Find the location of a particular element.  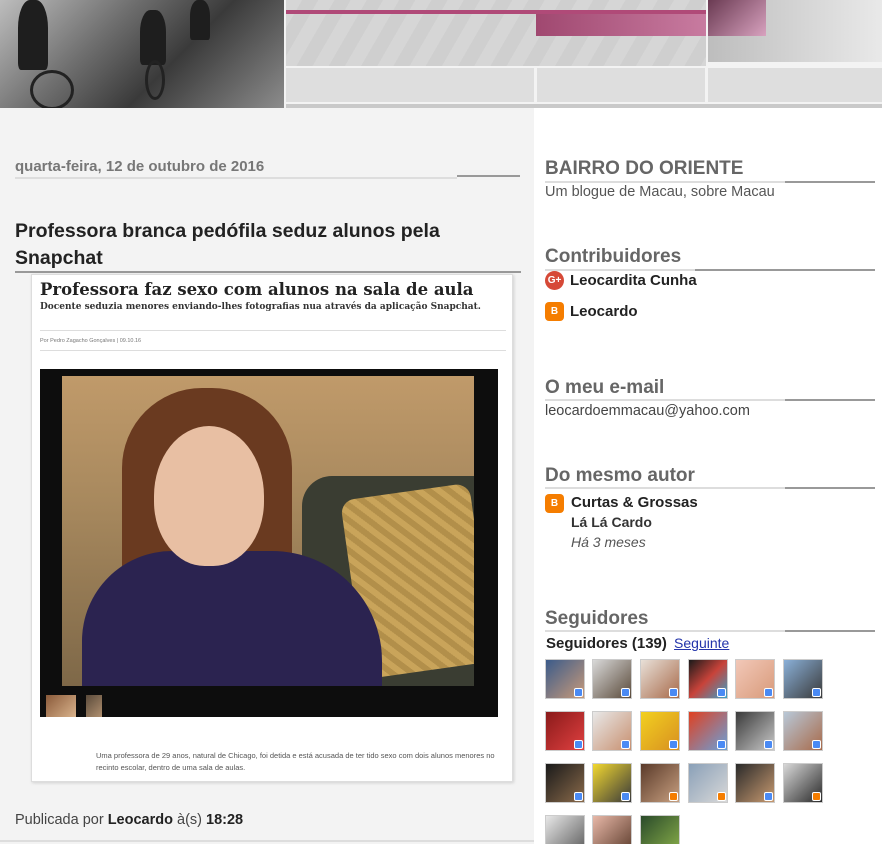

followers-count: Seguidores (139) Seguinte is located at coordinates (637, 643).